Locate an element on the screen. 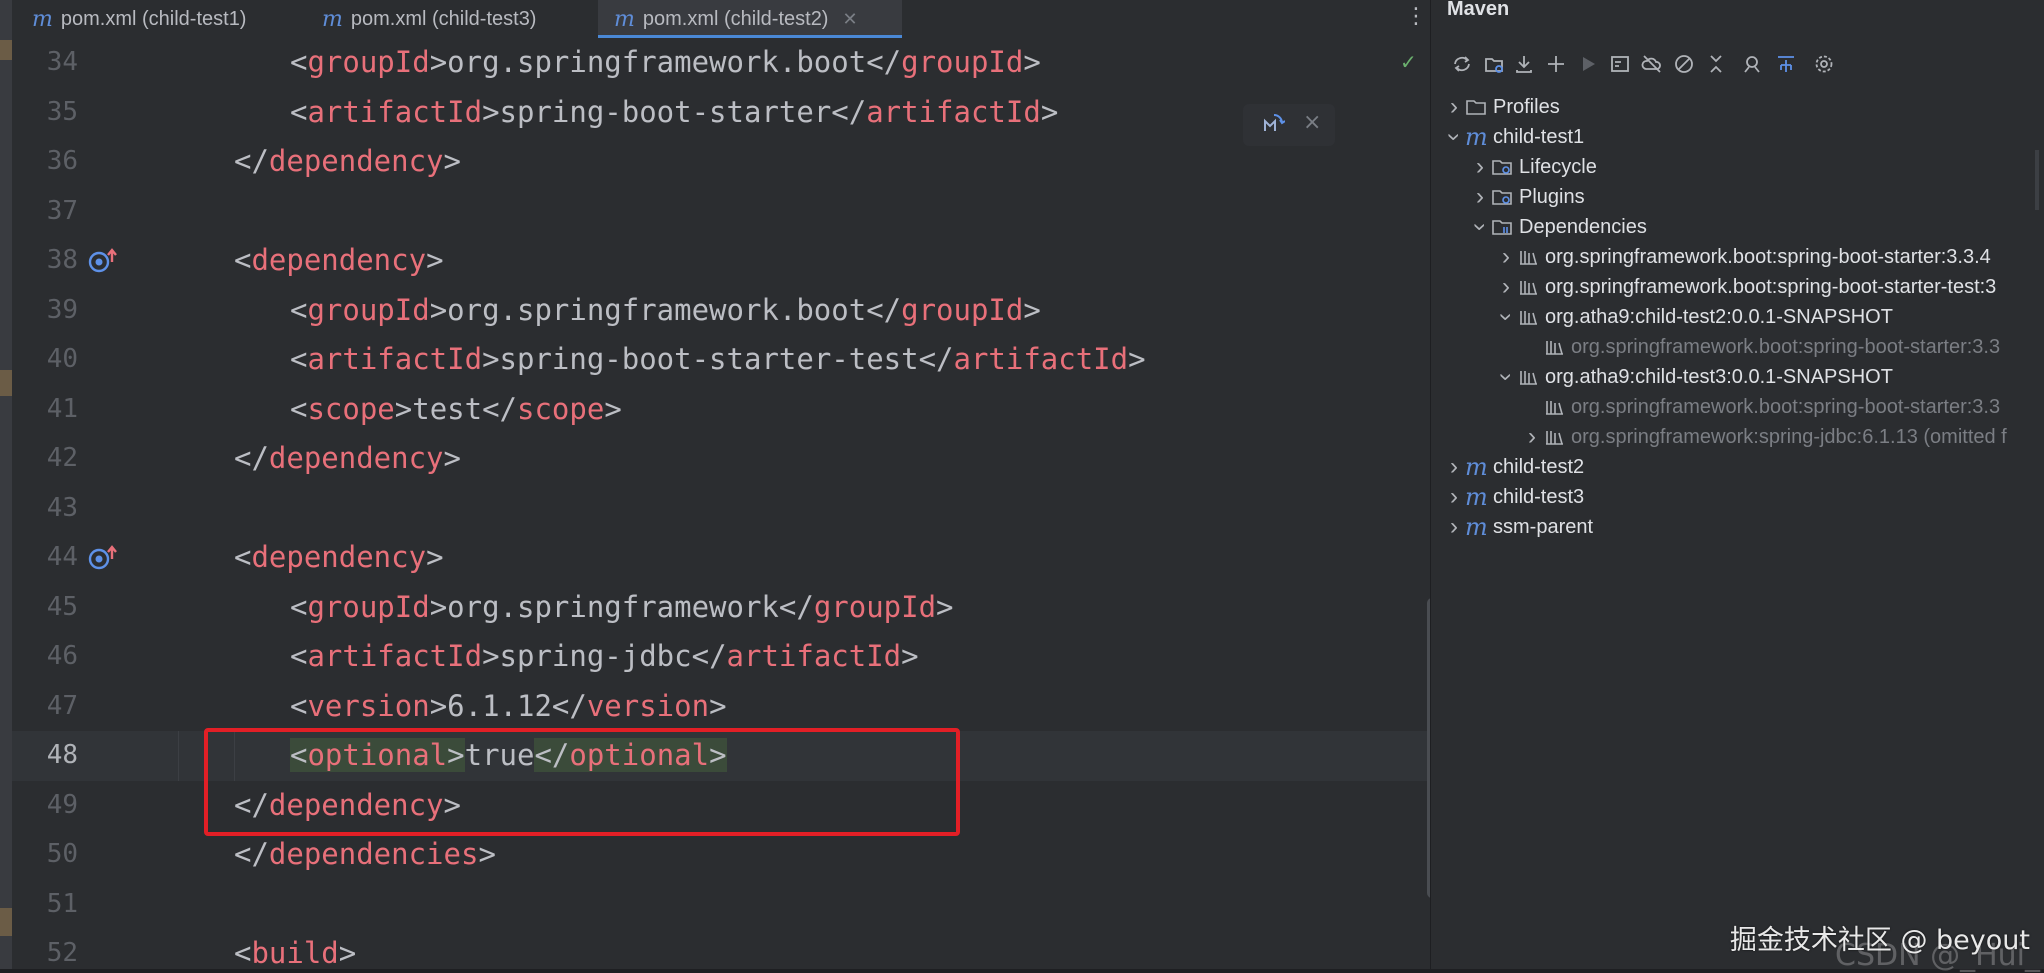 The width and height of the screenshot is (2044, 973). tree-node: › org.atha9:child-test2:0.0.1-SNAPSHOT is located at coordinates (1692, 317).